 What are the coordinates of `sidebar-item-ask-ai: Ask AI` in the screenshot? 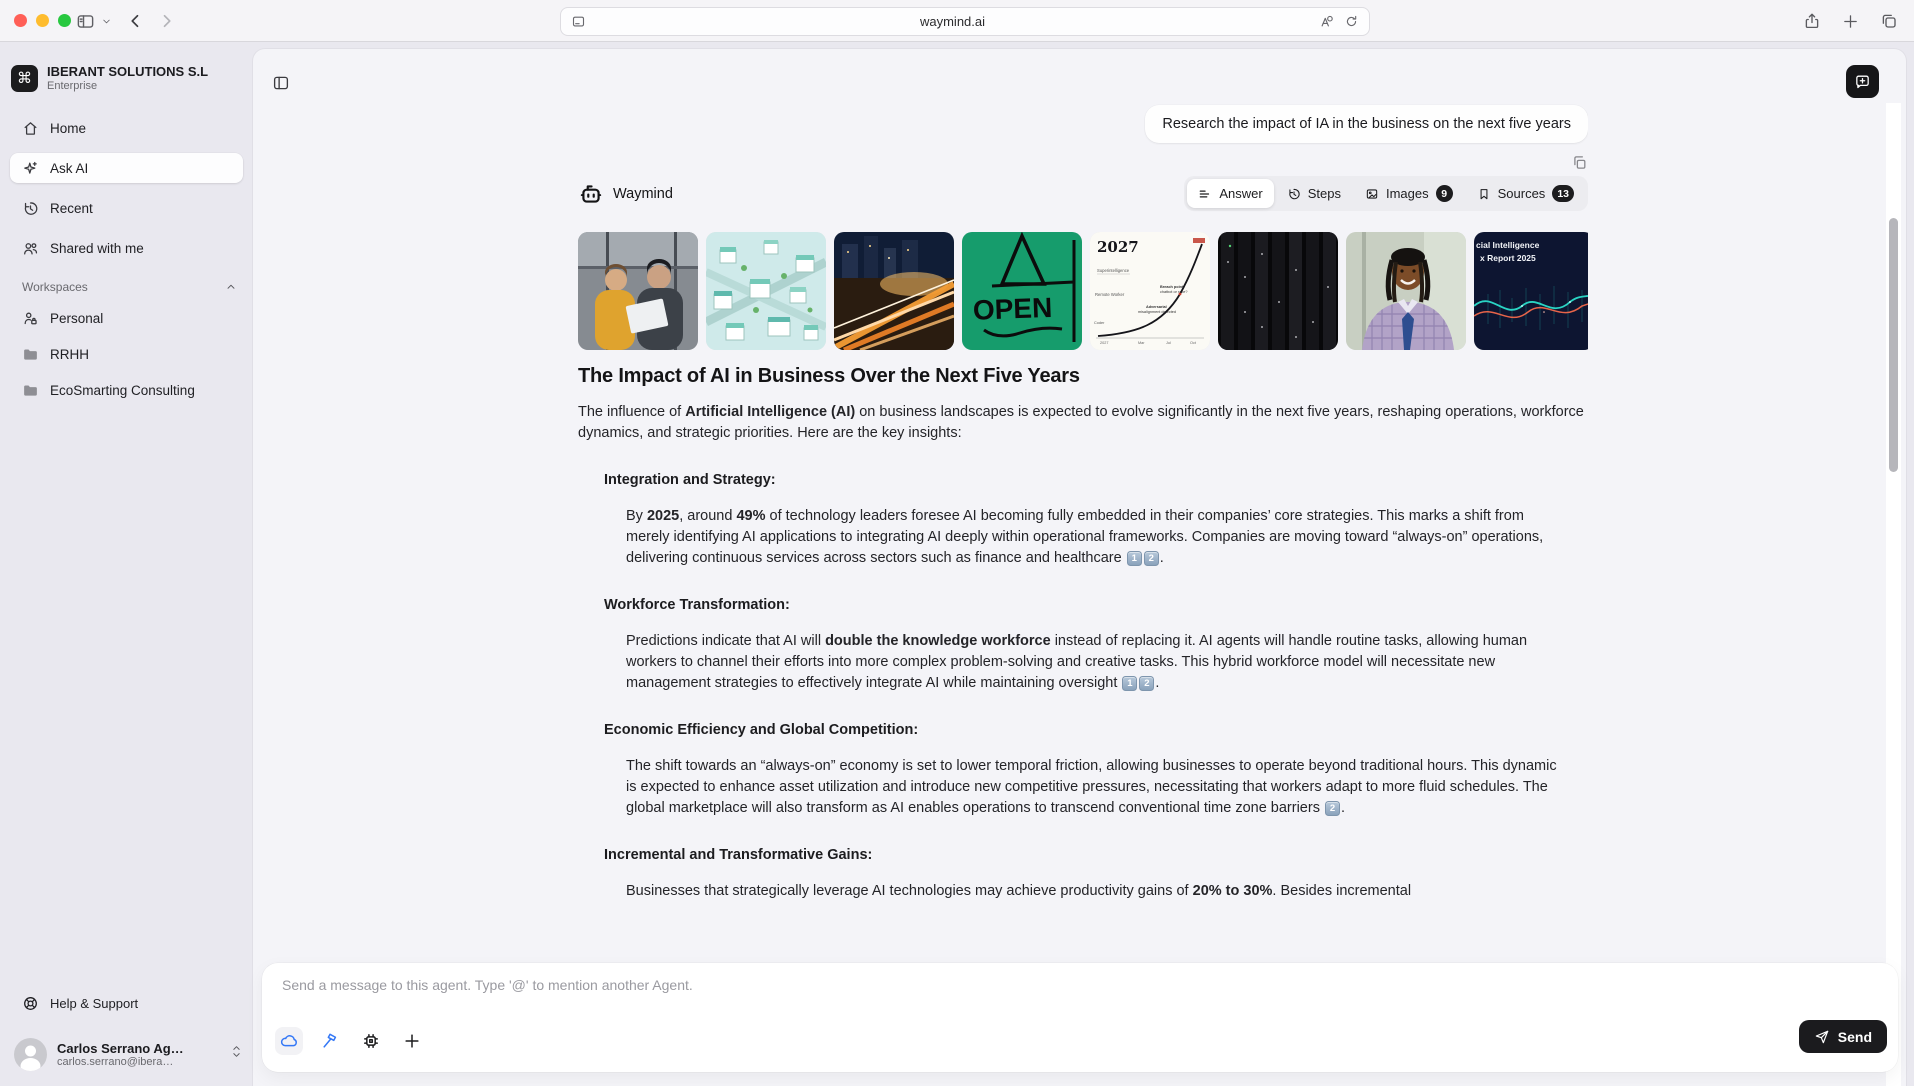 It's located at (126, 168).